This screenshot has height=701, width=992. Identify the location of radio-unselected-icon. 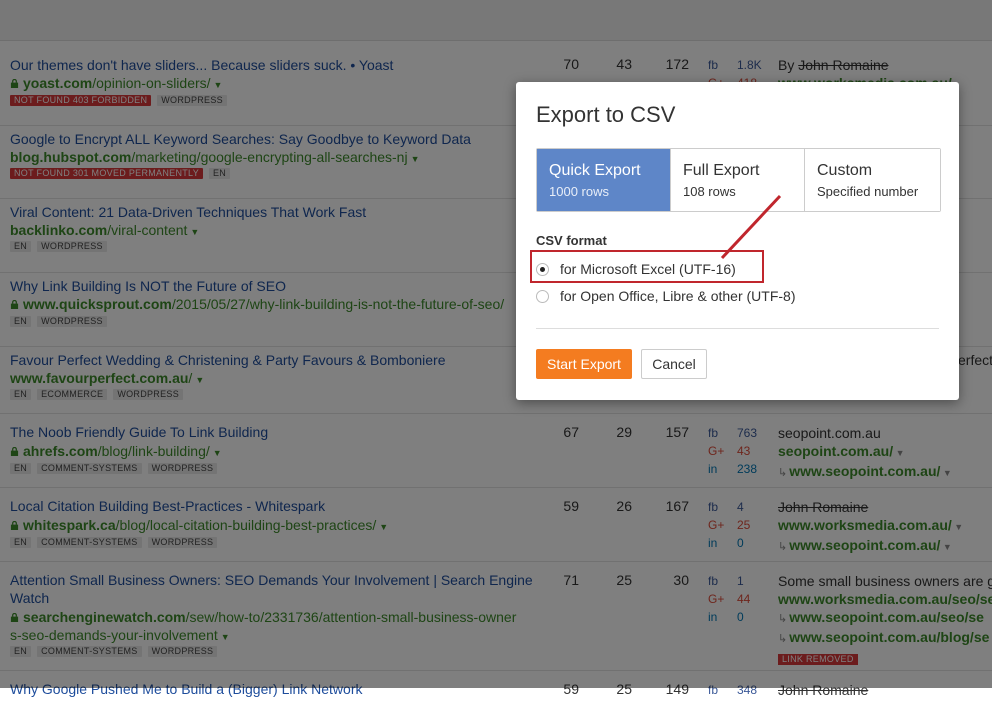
(542, 296).